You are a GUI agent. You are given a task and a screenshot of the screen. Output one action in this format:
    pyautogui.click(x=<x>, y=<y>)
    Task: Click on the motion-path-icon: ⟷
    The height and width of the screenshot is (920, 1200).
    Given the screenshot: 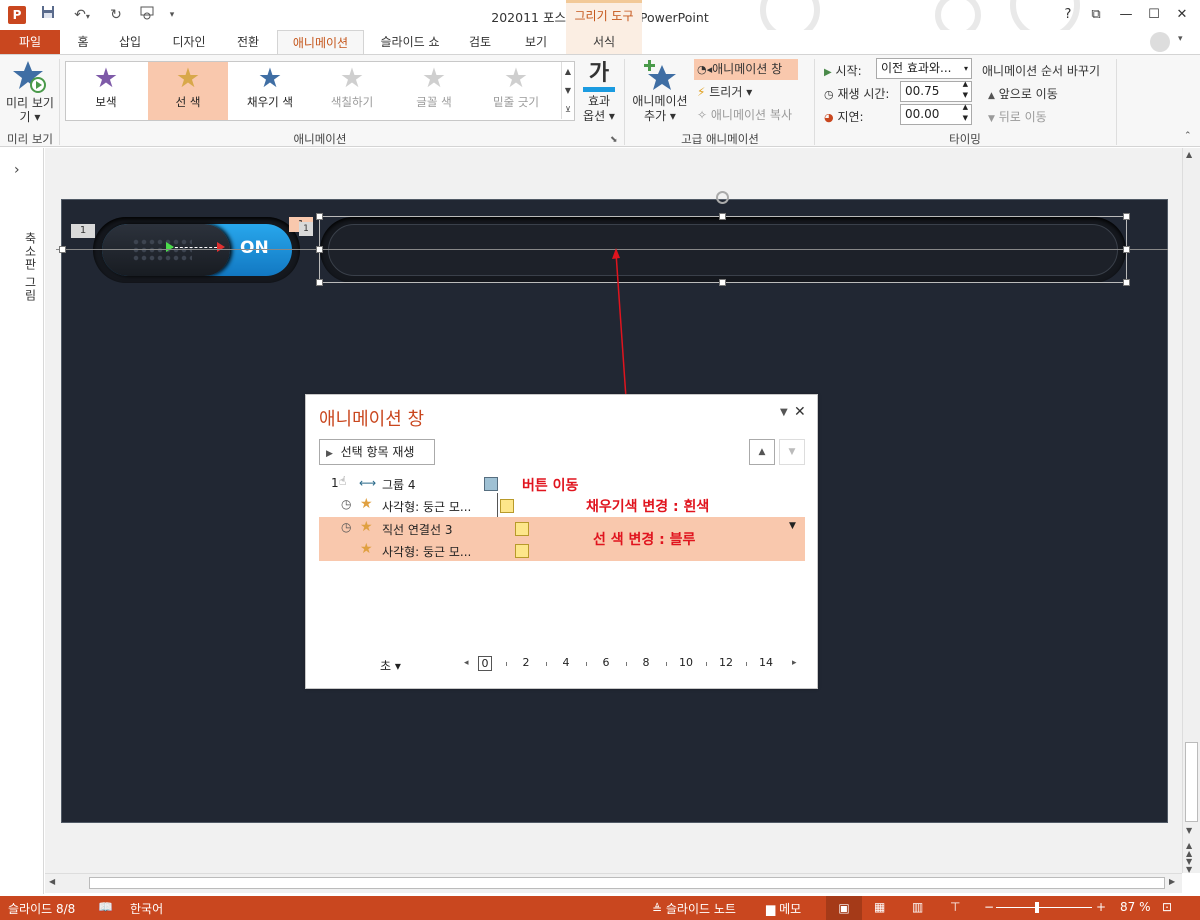 What is the action you would take?
    pyautogui.click(x=368, y=483)
    